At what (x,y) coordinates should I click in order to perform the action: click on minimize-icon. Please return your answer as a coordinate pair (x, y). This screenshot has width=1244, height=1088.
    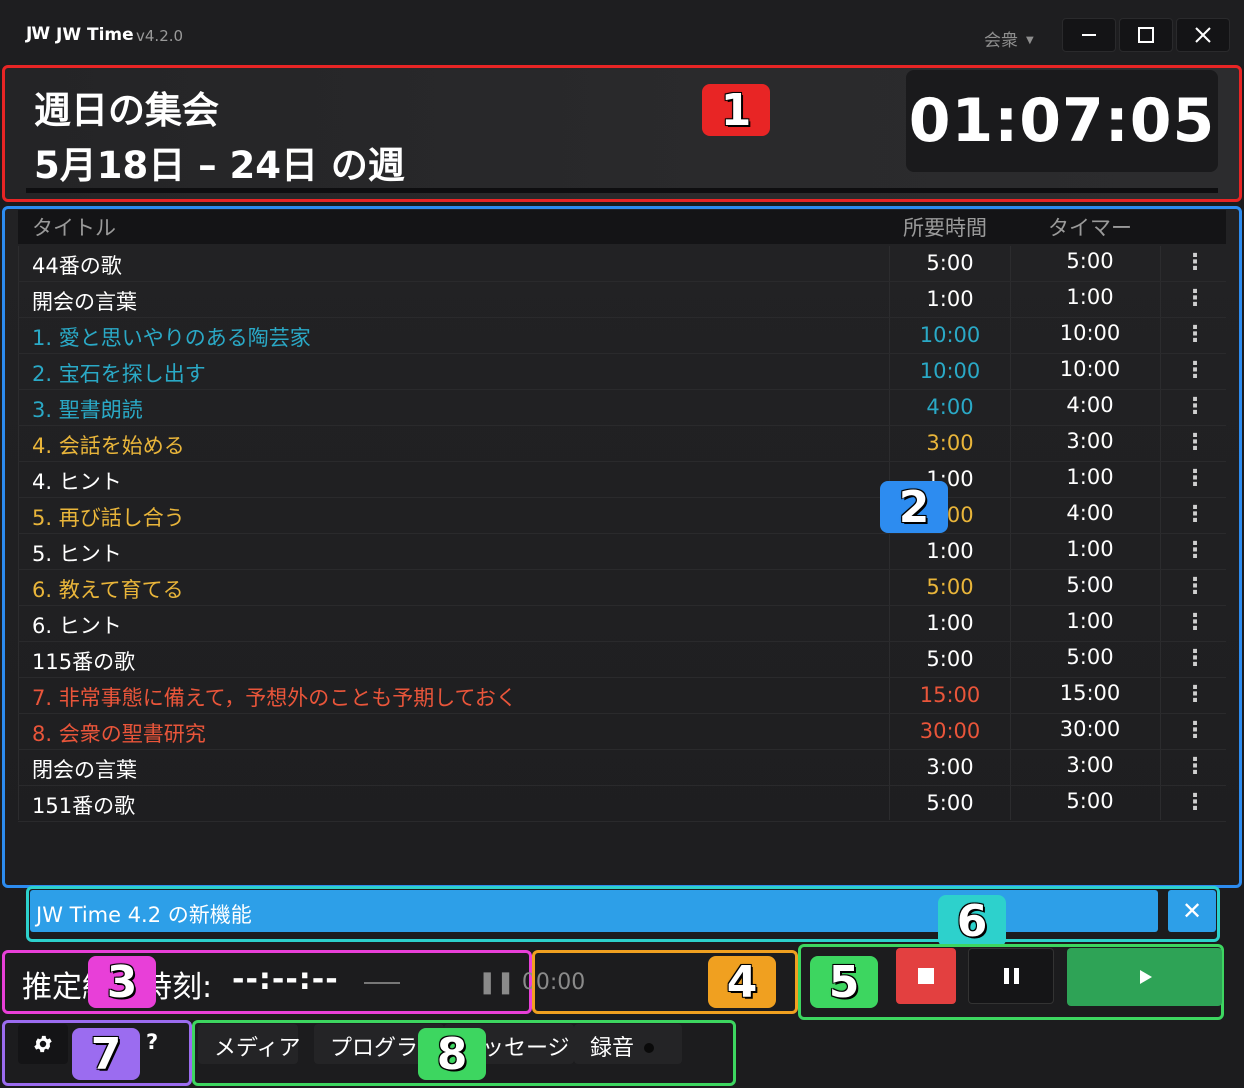
    Looking at the image, I should click on (1089, 35).